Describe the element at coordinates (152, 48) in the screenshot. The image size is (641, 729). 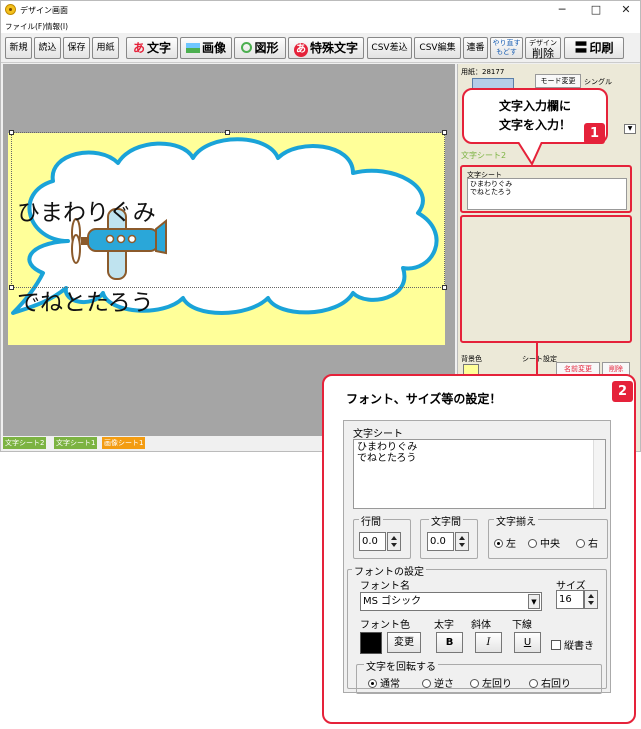
I see `text-button: あ文字` at that location.